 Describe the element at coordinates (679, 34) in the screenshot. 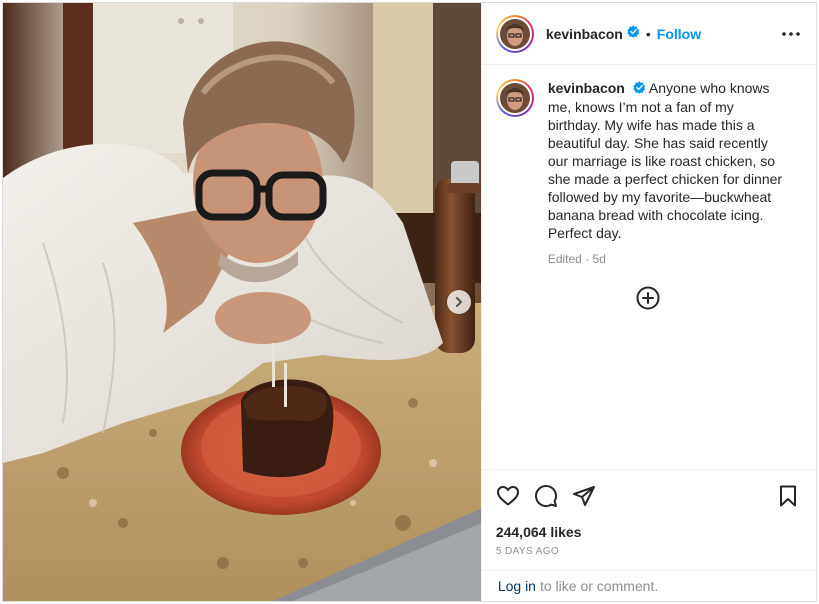

I see `follow-button: Follow` at that location.